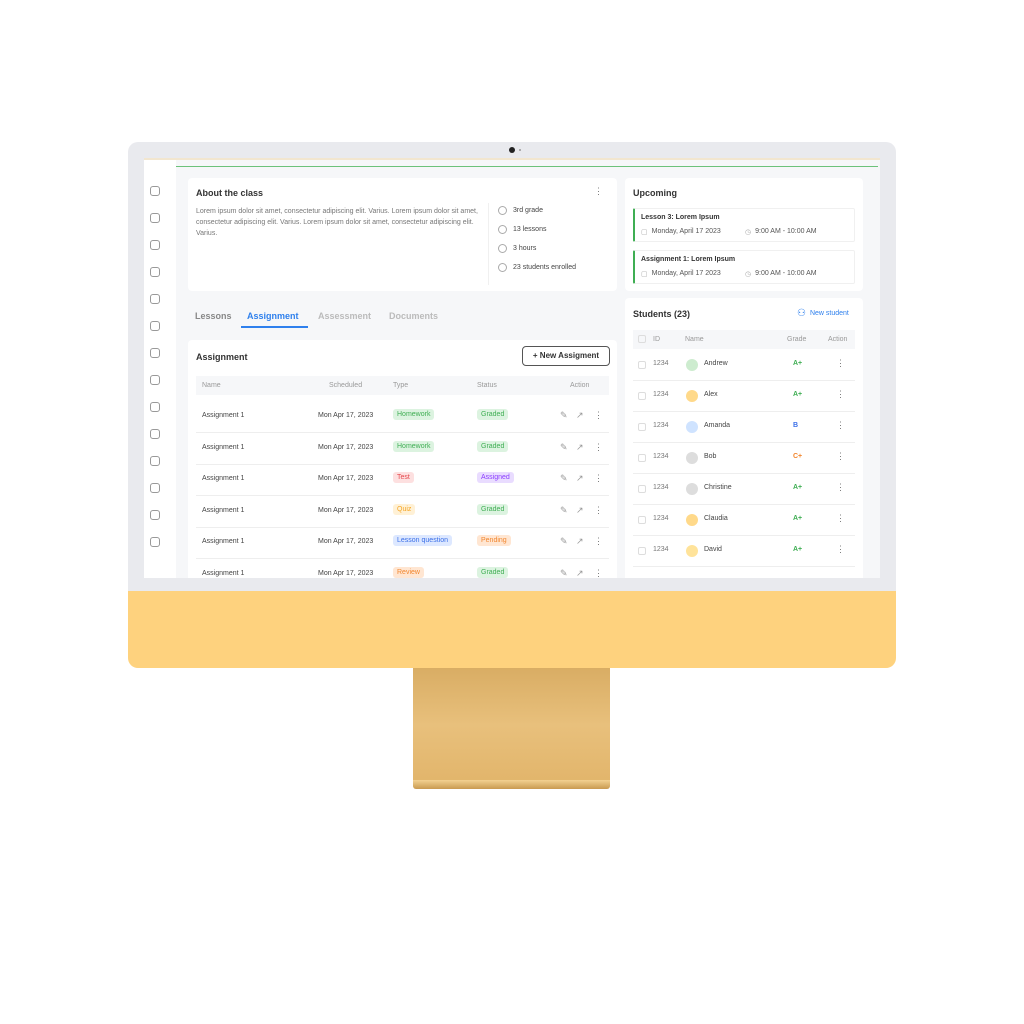  Describe the element at coordinates (512, 629) in the screenshot. I see `monitor-chin` at that location.